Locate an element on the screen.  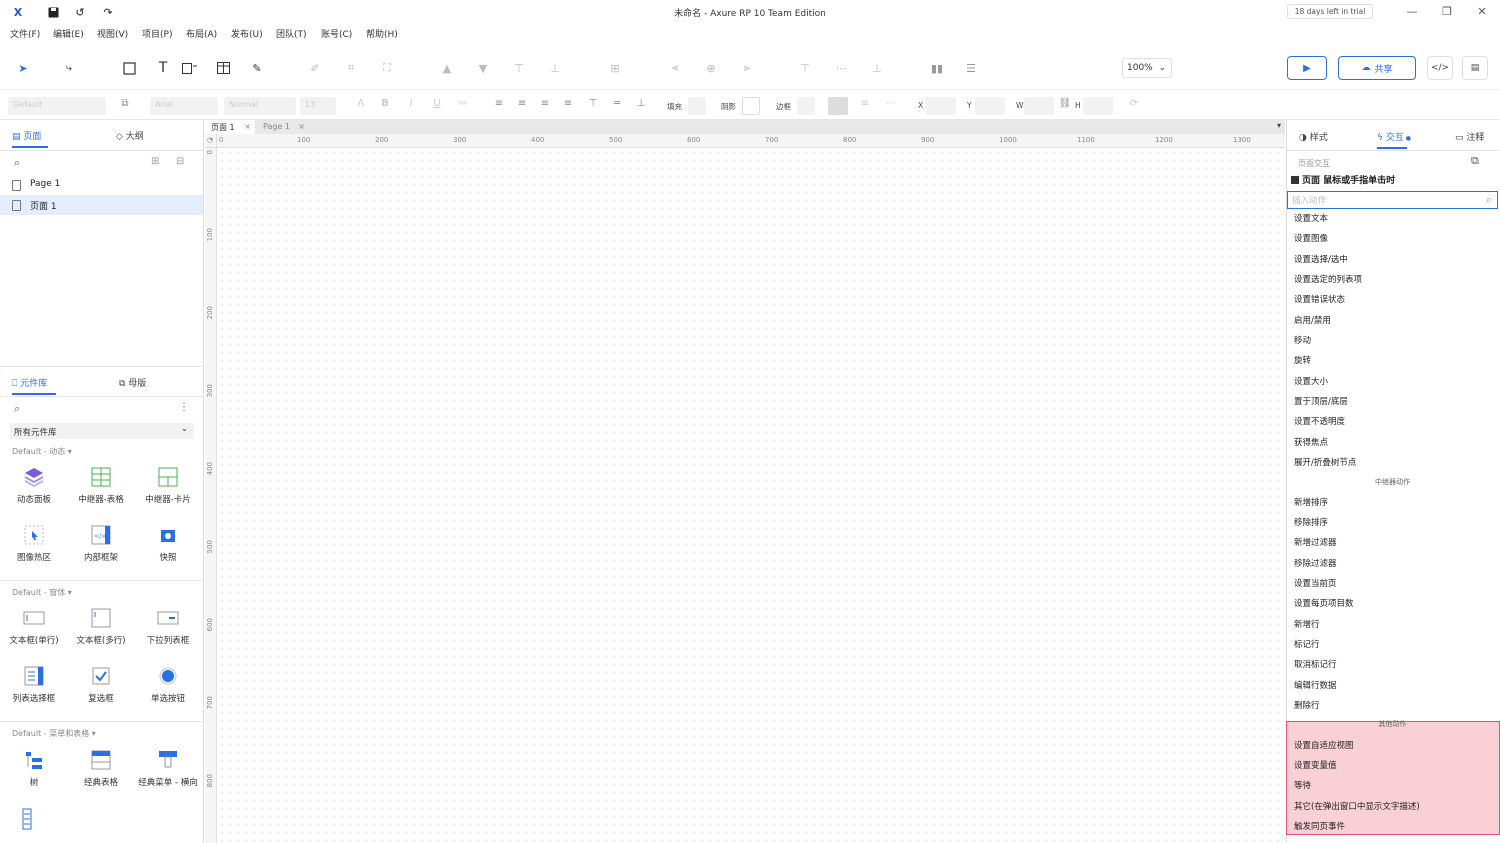
event-header: 页面 鼠标或手指单击时 is located at coordinates (1343, 179).